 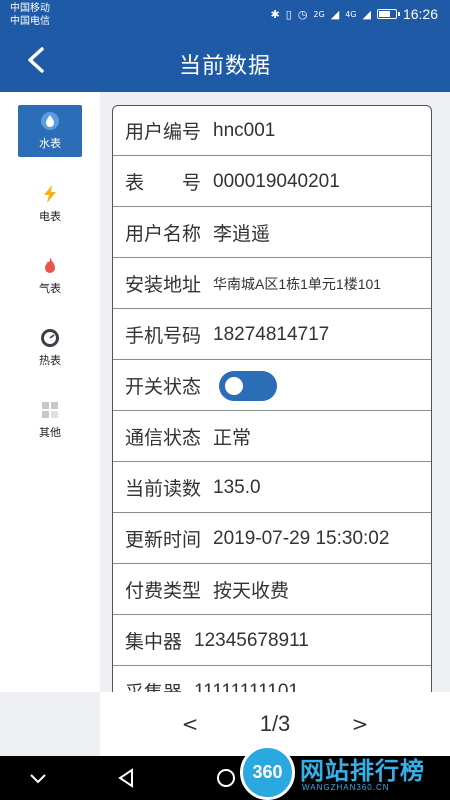 What do you see at coordinates (163, 285) in the screenshot?
I see `row-key: 安装地址` at bounding box center [163, 285].